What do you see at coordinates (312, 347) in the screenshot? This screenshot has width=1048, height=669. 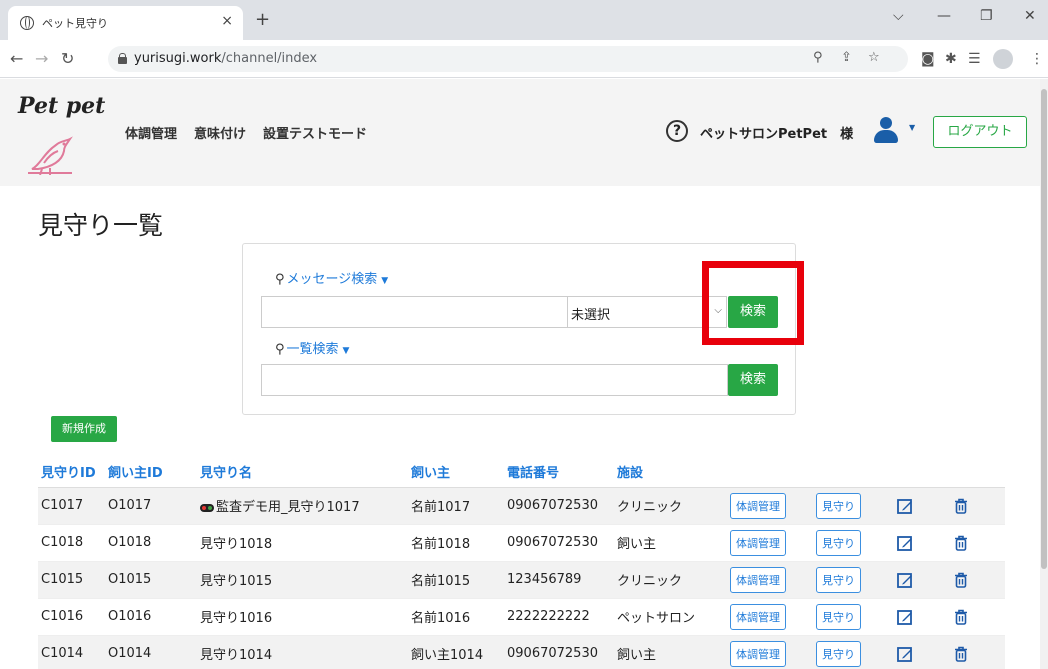 I see `list-search-toggle: ⚲ 一覧検索 ▼` at bounding box center [312, 347].